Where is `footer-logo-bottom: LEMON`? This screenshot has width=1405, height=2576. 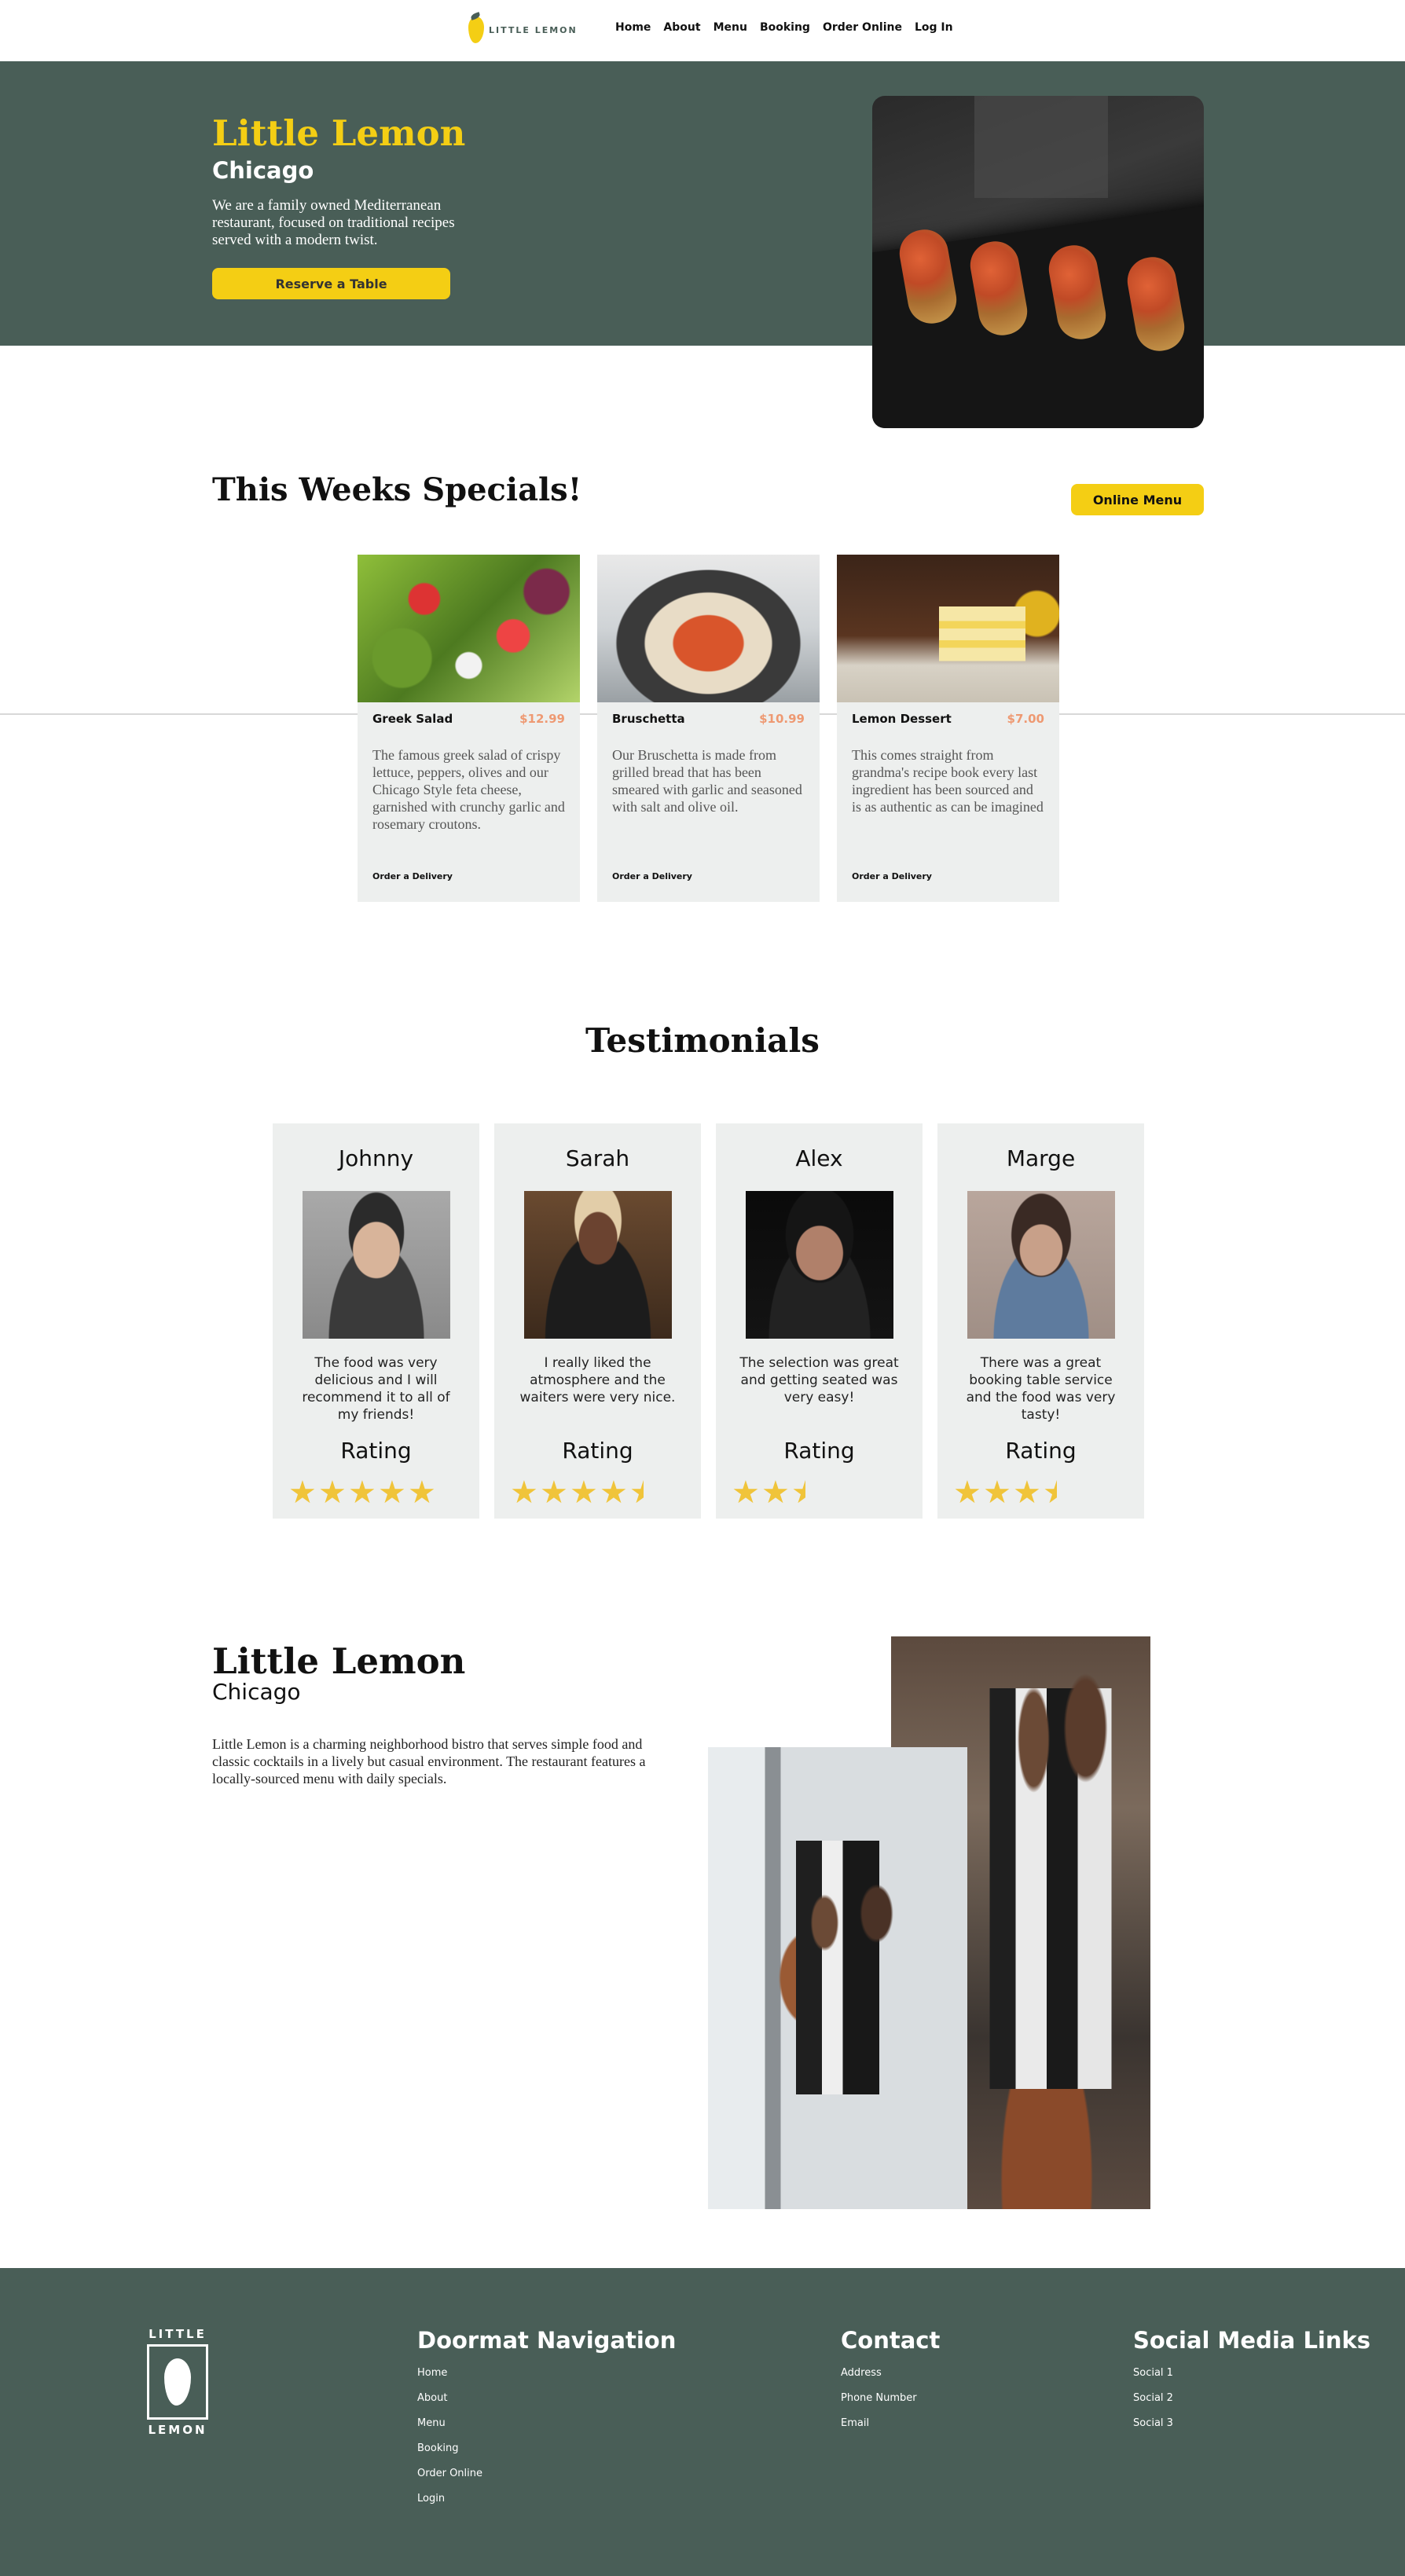
footer-logo-bottom: LEMON is located at coordinates (177, 2430).